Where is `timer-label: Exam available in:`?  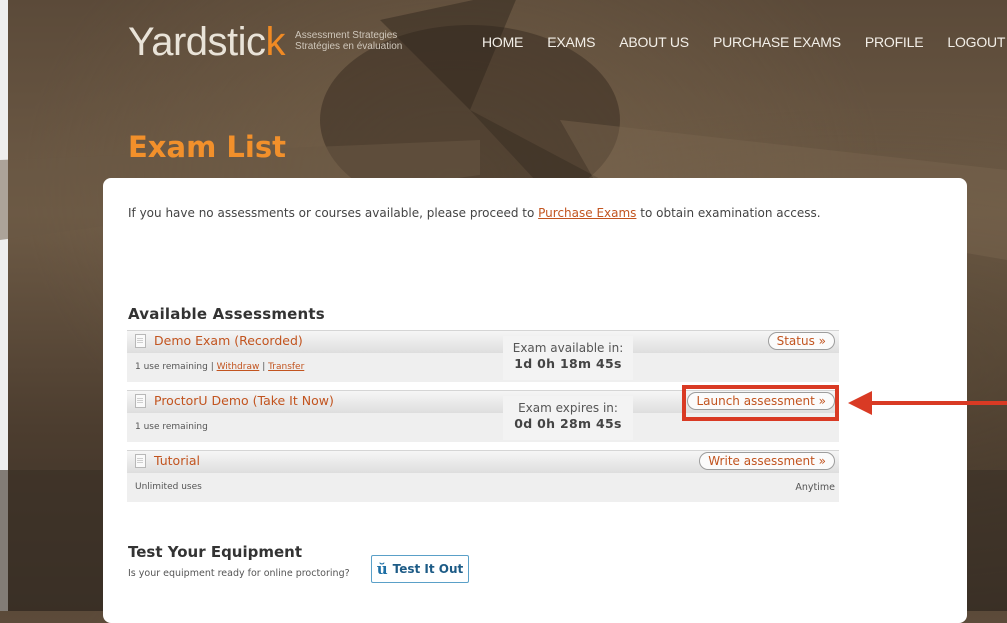 timer-label: Exam available in: is located at coordinates (568, 348).